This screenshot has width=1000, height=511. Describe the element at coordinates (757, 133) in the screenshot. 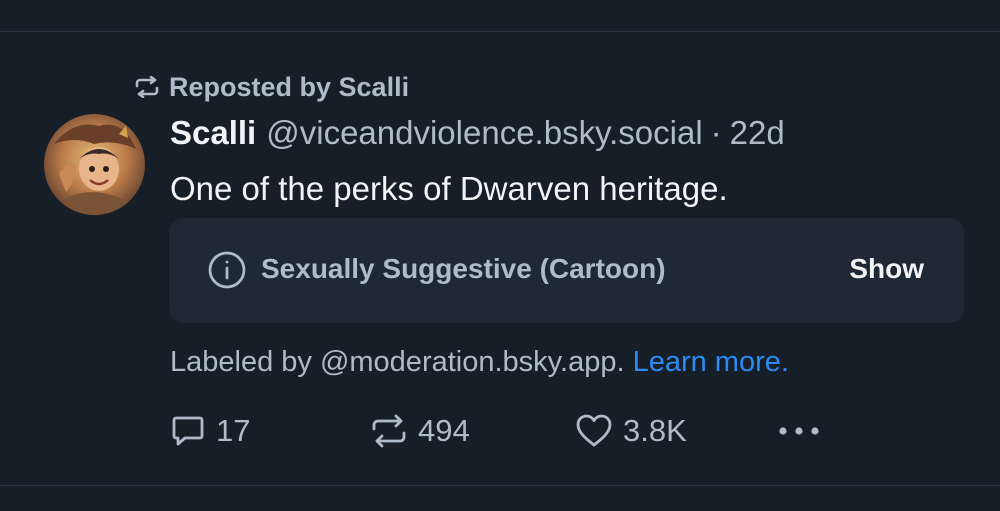

I see `post-timestamp: 22d` at that location.